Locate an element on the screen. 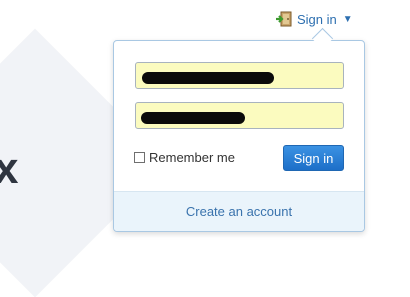 This screenshot has width=410, height=297. caret-down-icon: ▼ is located at coordinates (347, 19).